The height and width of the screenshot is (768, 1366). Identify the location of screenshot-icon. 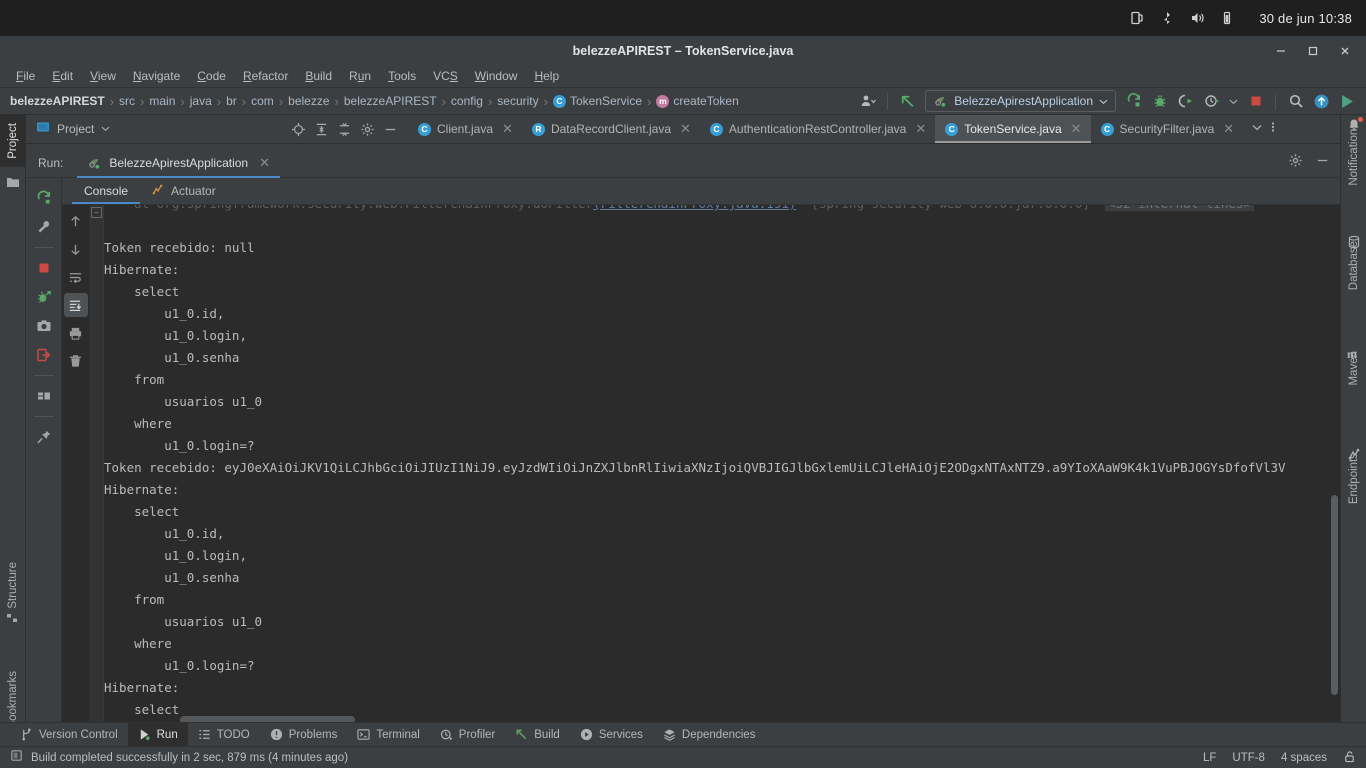
(44, 326).